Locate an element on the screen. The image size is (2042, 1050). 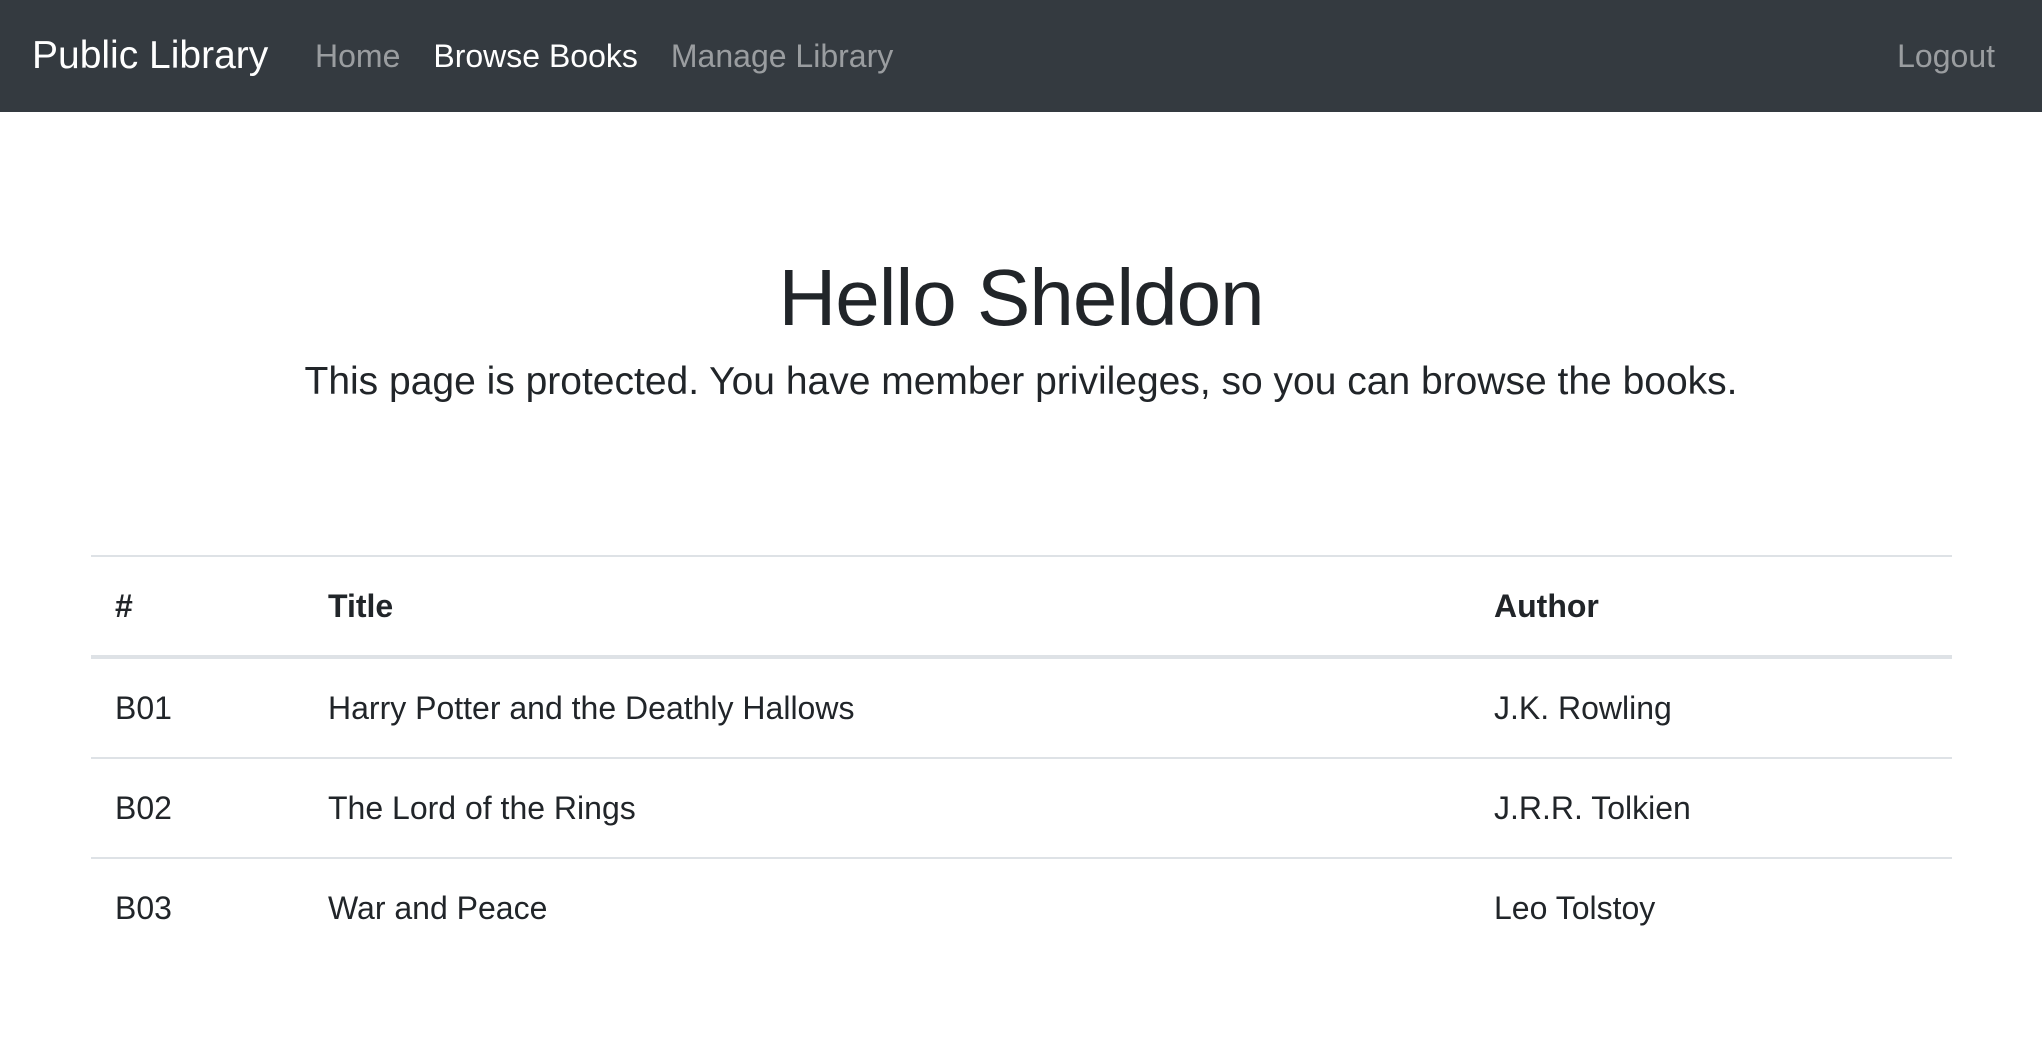
cell-book-author: Leo Tolstoy is located at coordinates (1711, 907).